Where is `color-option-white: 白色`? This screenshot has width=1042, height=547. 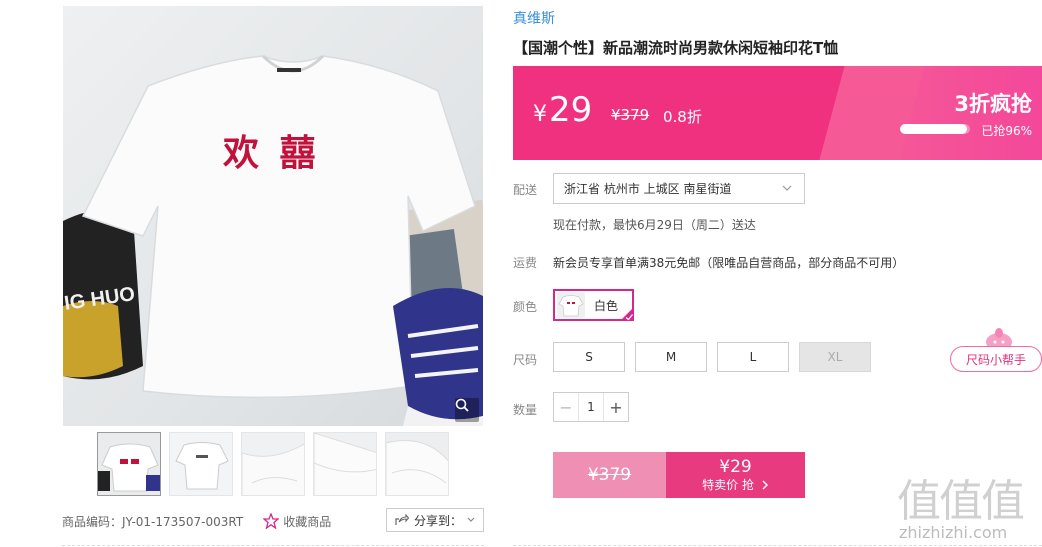 color-option-white: 白色 is located at coordinates (593, 305).